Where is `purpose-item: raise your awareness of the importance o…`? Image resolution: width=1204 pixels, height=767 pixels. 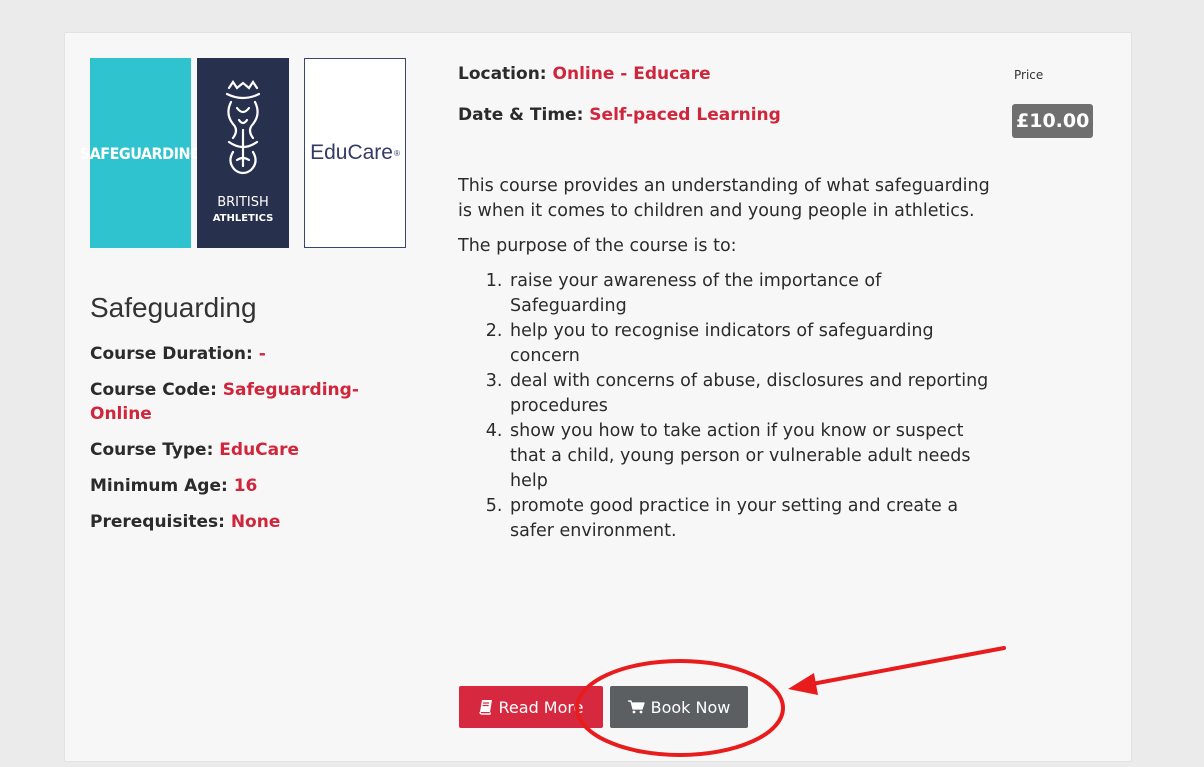
purpose-item: raise your awareness of the importance o… is located at coordinates (753, 294).